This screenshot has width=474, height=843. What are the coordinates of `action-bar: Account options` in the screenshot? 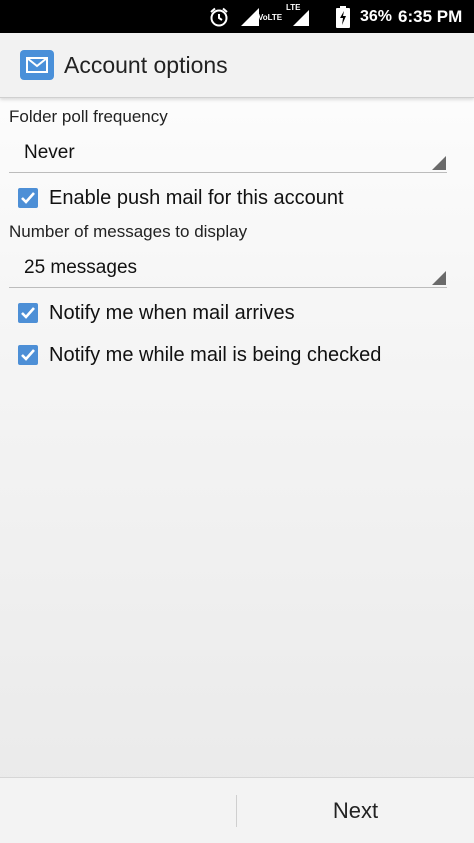 It's located at (237, 65).